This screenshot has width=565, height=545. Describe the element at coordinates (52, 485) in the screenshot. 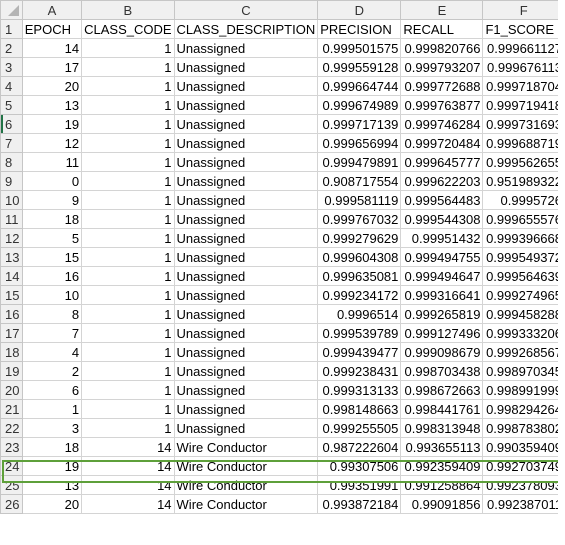

I see `cell: 13` at that location.